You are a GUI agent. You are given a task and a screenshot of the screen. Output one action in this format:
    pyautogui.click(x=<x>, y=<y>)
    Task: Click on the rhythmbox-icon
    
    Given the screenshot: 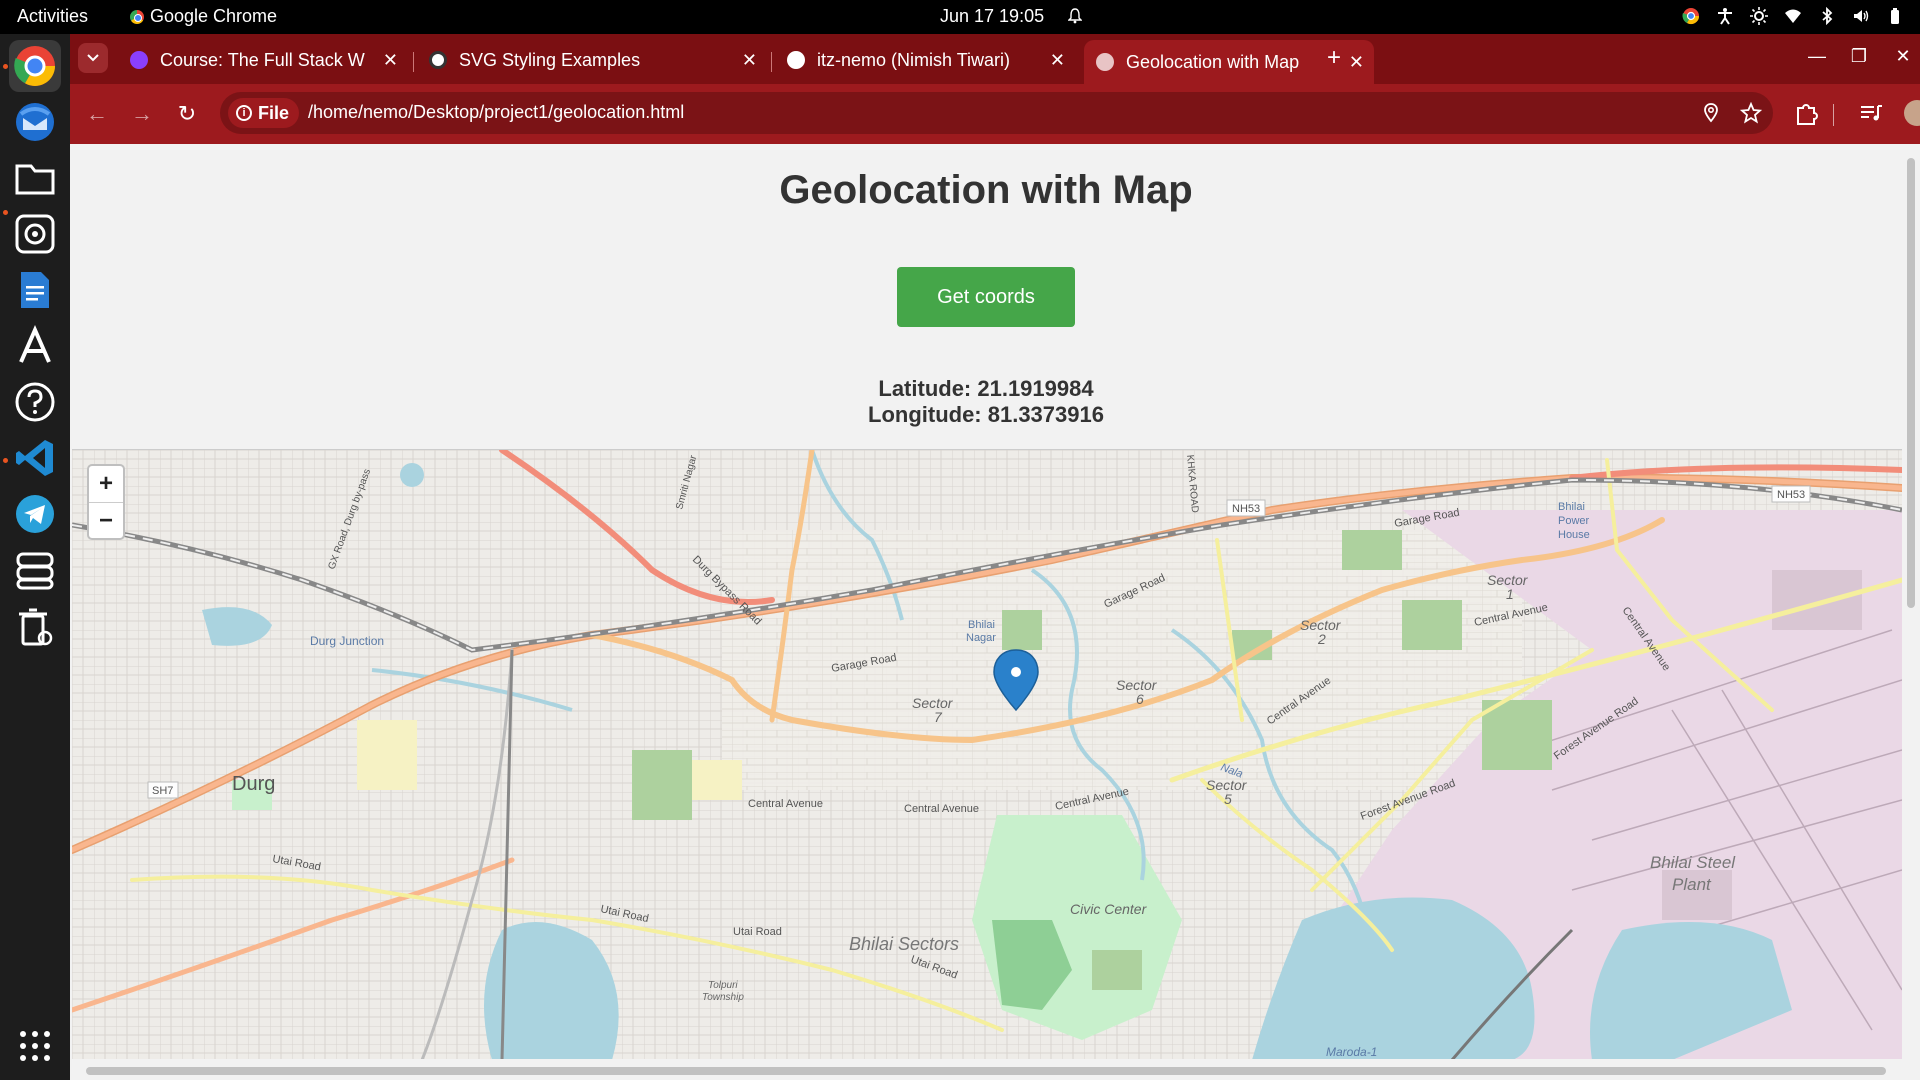 What is the action you would take?
    pyautogui.click(x=35, y=234)
    